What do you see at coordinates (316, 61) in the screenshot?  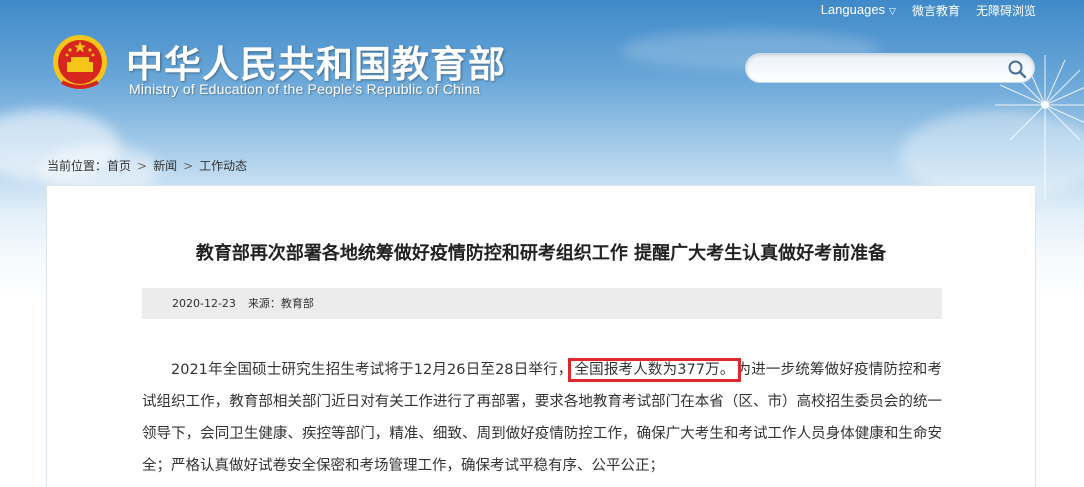 I see `site-title: 中华人民共和国教育部` at bounding box center [316, 61].